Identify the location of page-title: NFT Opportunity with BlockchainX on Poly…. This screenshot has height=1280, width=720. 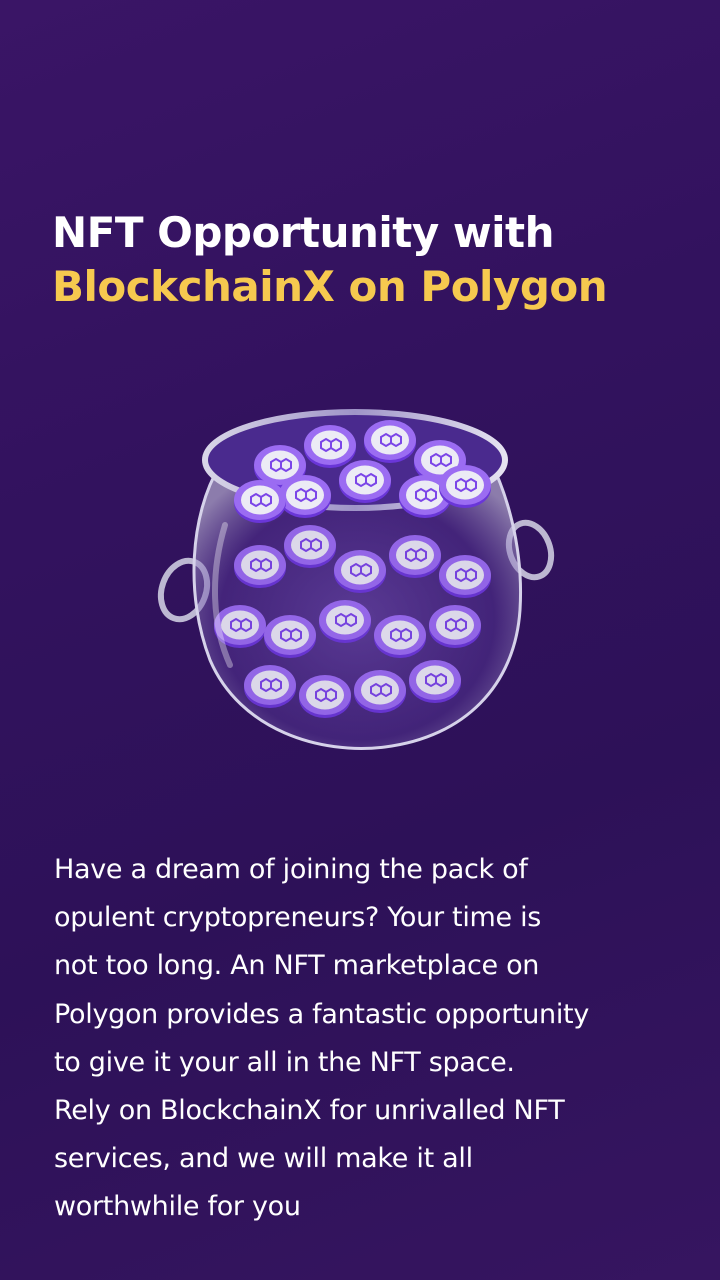
(372, 260).